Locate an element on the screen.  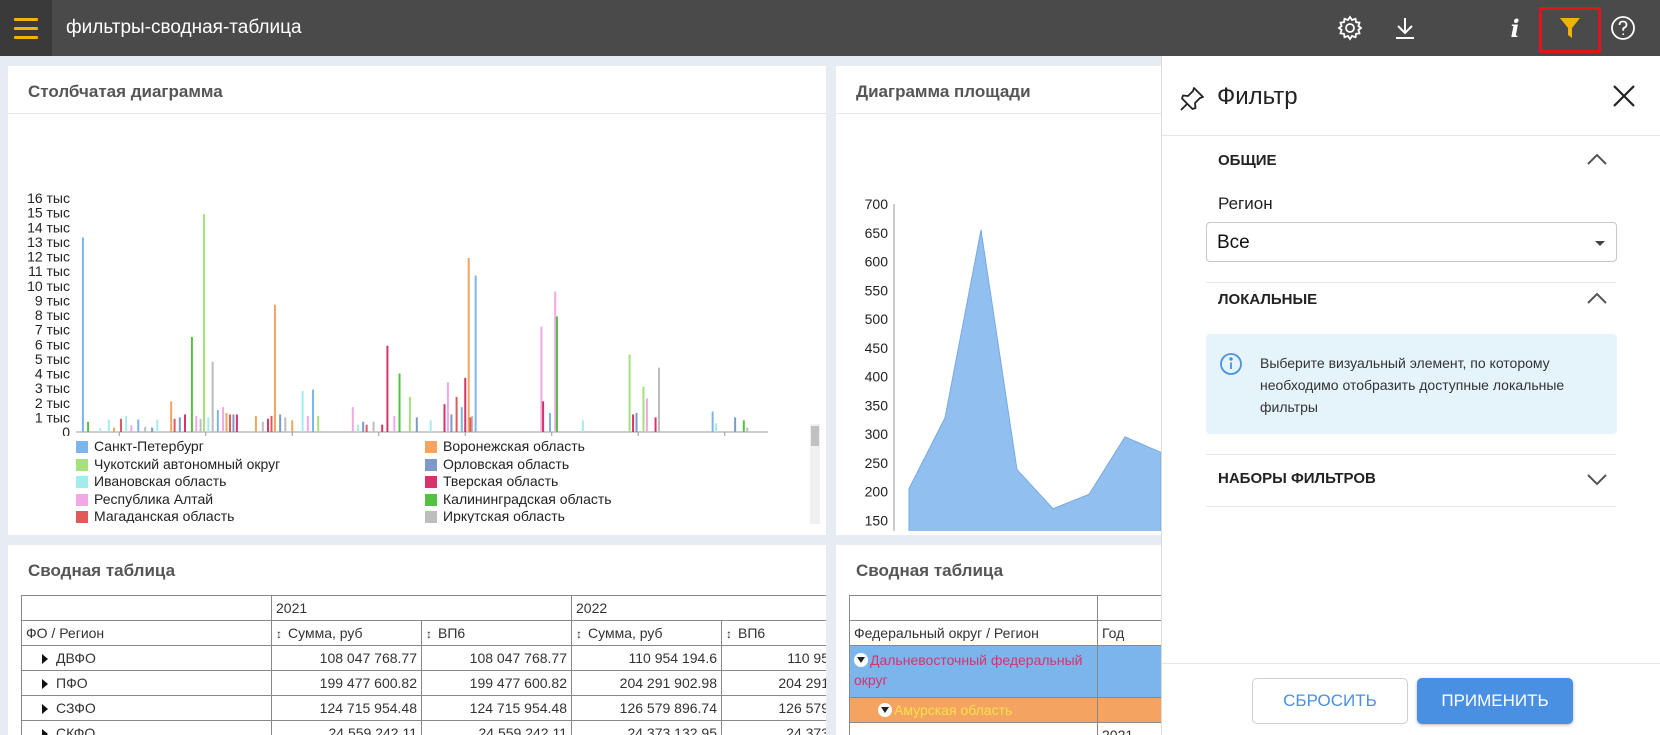
legend-item: Санкт-Петербург is located at coordinates (140, 446).